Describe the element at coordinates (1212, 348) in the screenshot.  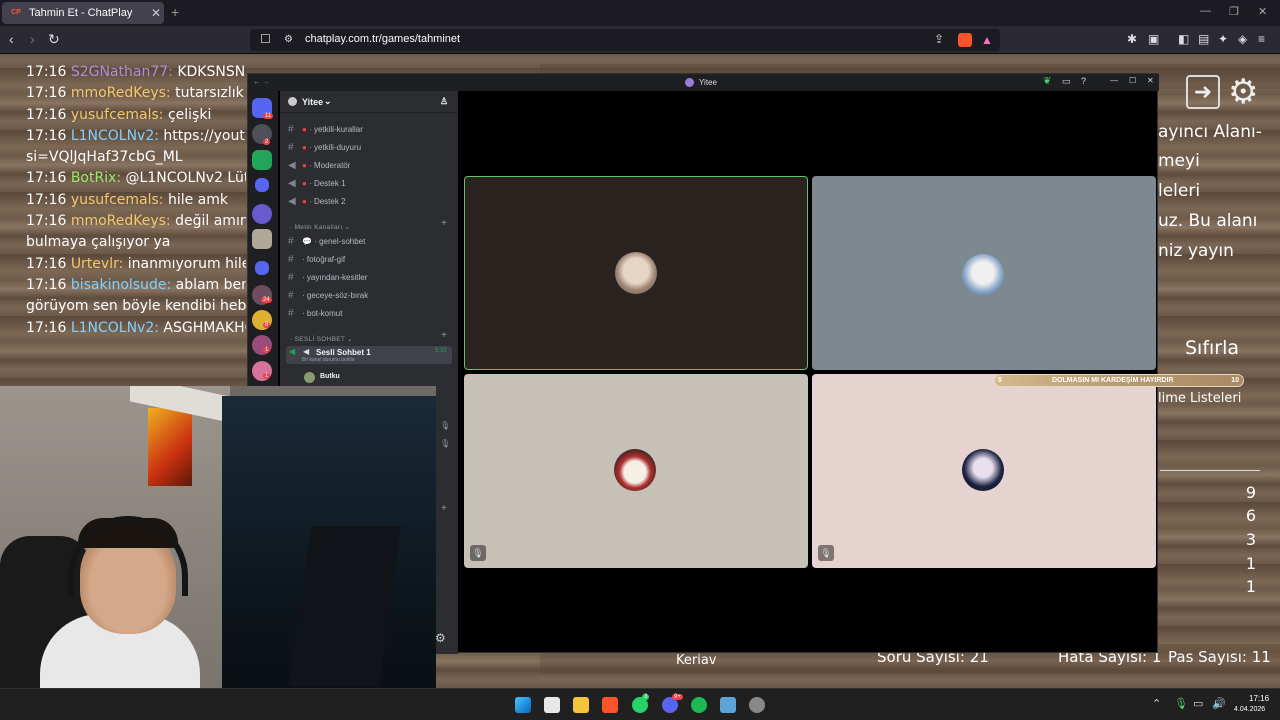
I see `reset-button: Sıfırla` at that location.